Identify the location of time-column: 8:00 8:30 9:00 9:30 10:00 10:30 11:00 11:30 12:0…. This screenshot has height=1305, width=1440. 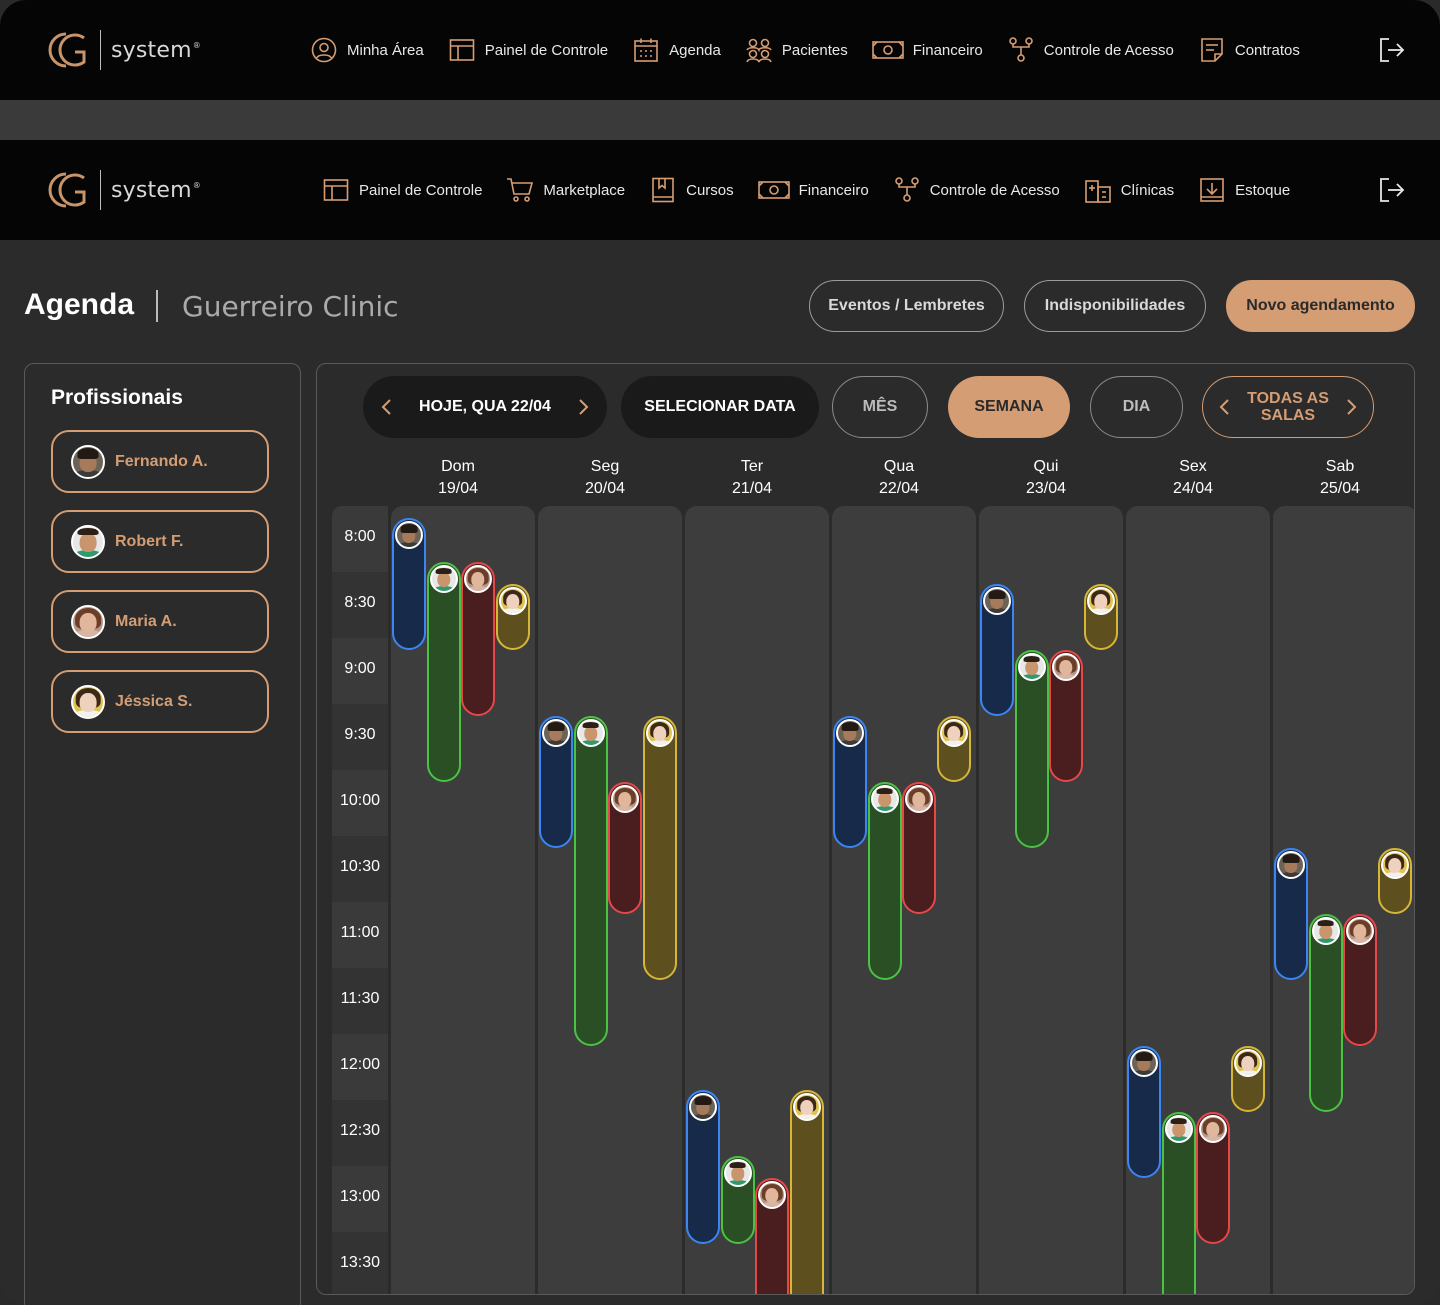
(360, 900).